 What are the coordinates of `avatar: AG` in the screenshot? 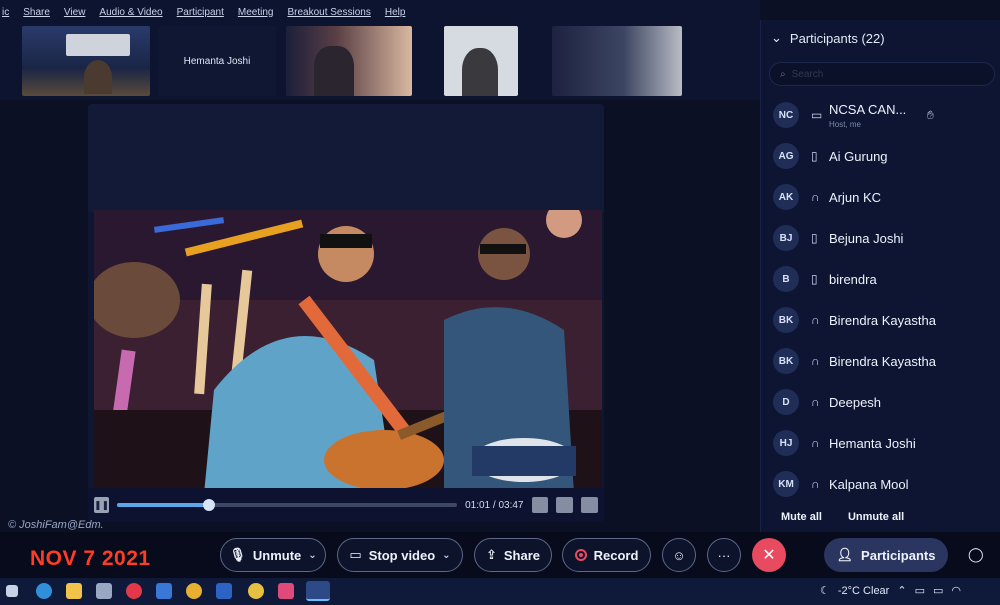 It's located at (786, 156).